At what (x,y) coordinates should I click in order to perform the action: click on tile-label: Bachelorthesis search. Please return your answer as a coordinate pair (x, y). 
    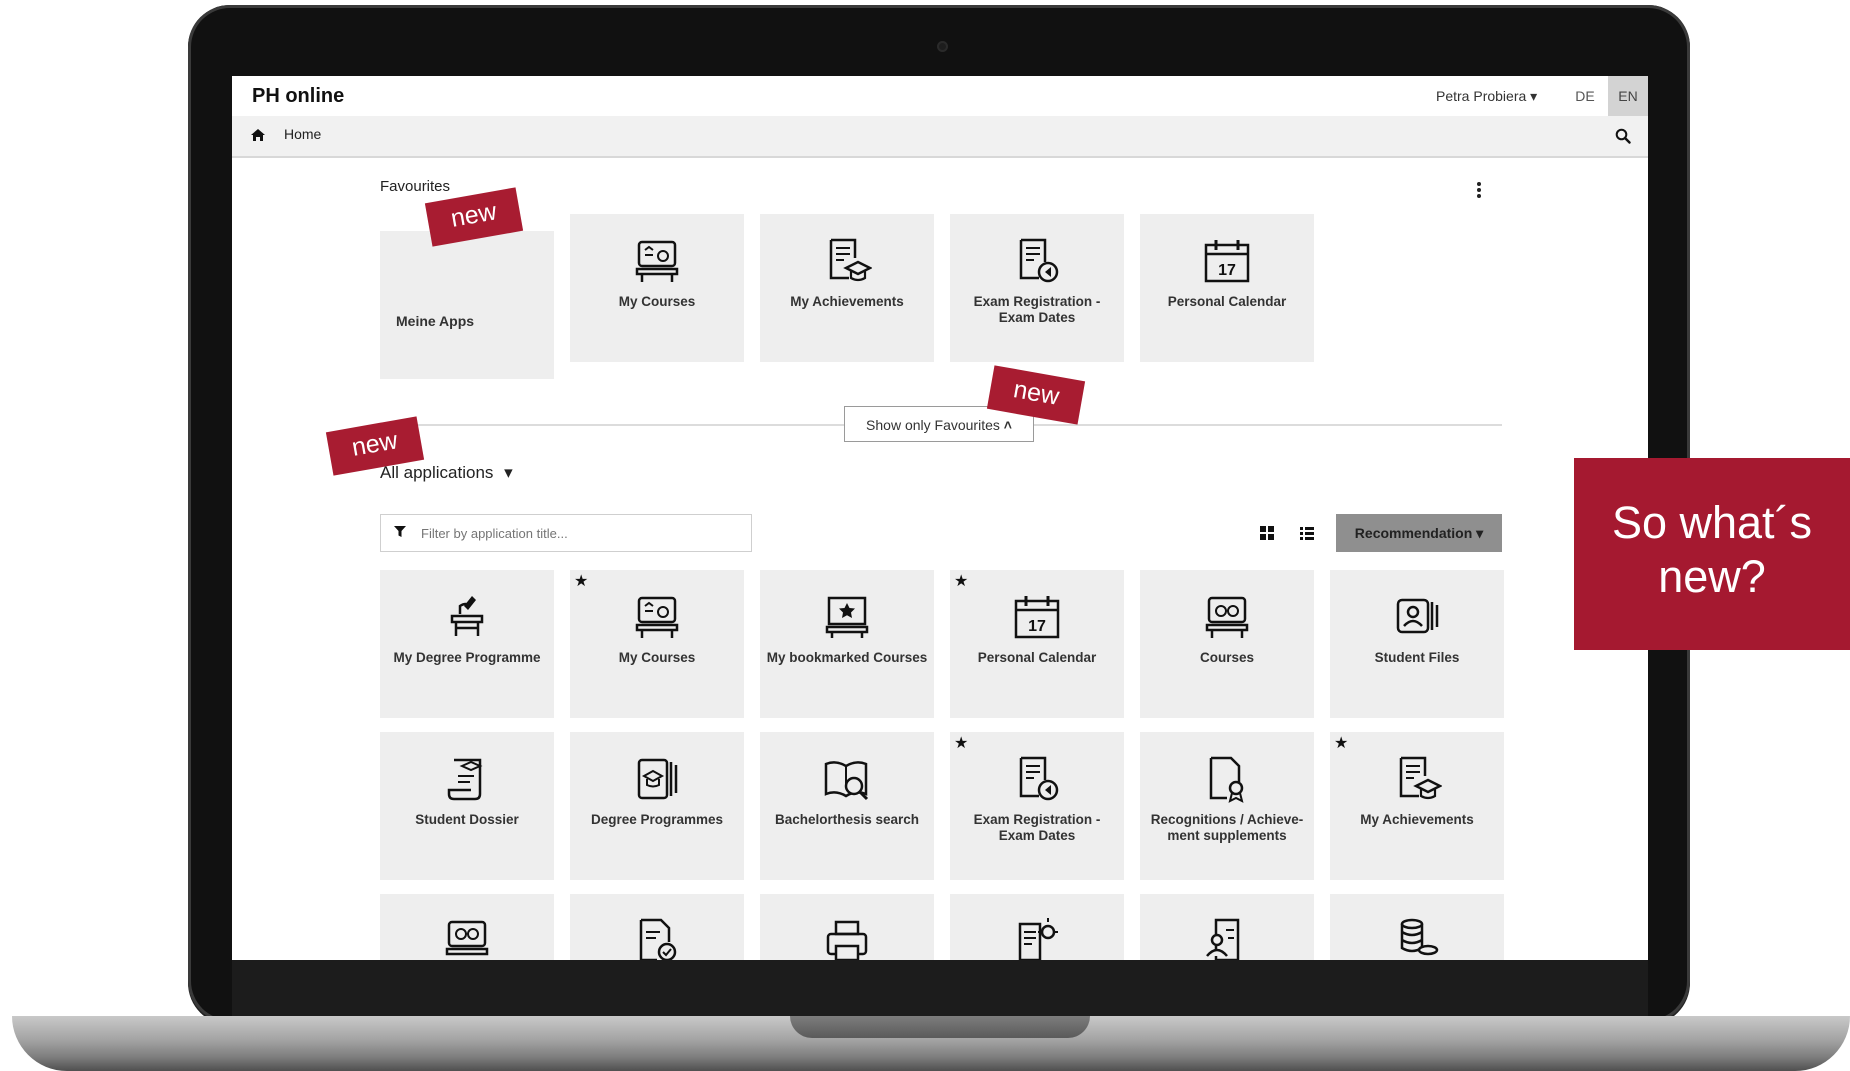
    Looking at the image, I should click on (847, 819).